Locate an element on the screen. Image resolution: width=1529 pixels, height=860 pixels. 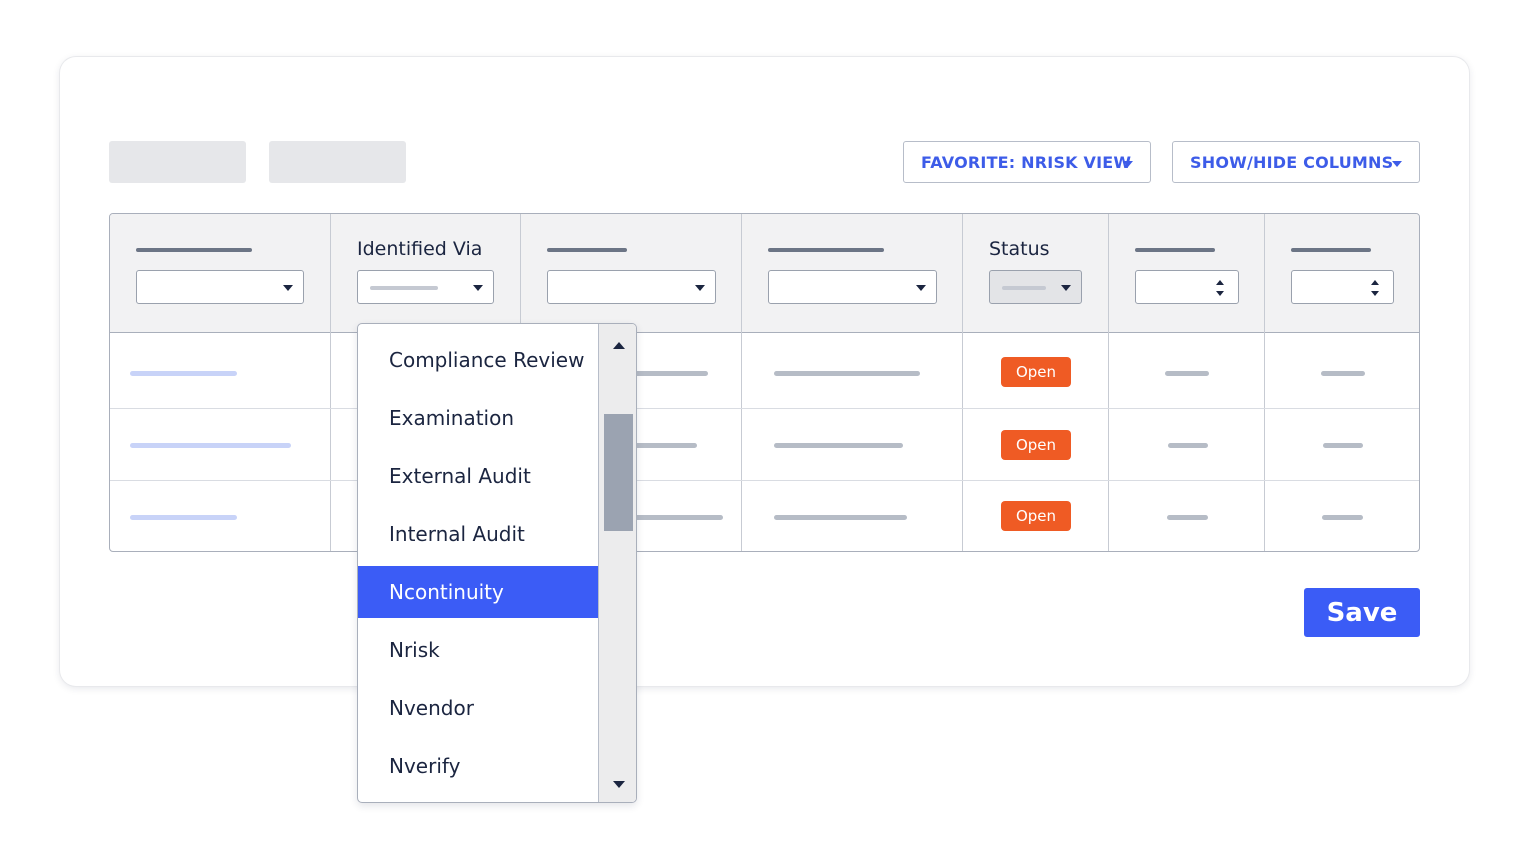
option-compliance-review: Compliance Review is located at coordinates (478, 360).